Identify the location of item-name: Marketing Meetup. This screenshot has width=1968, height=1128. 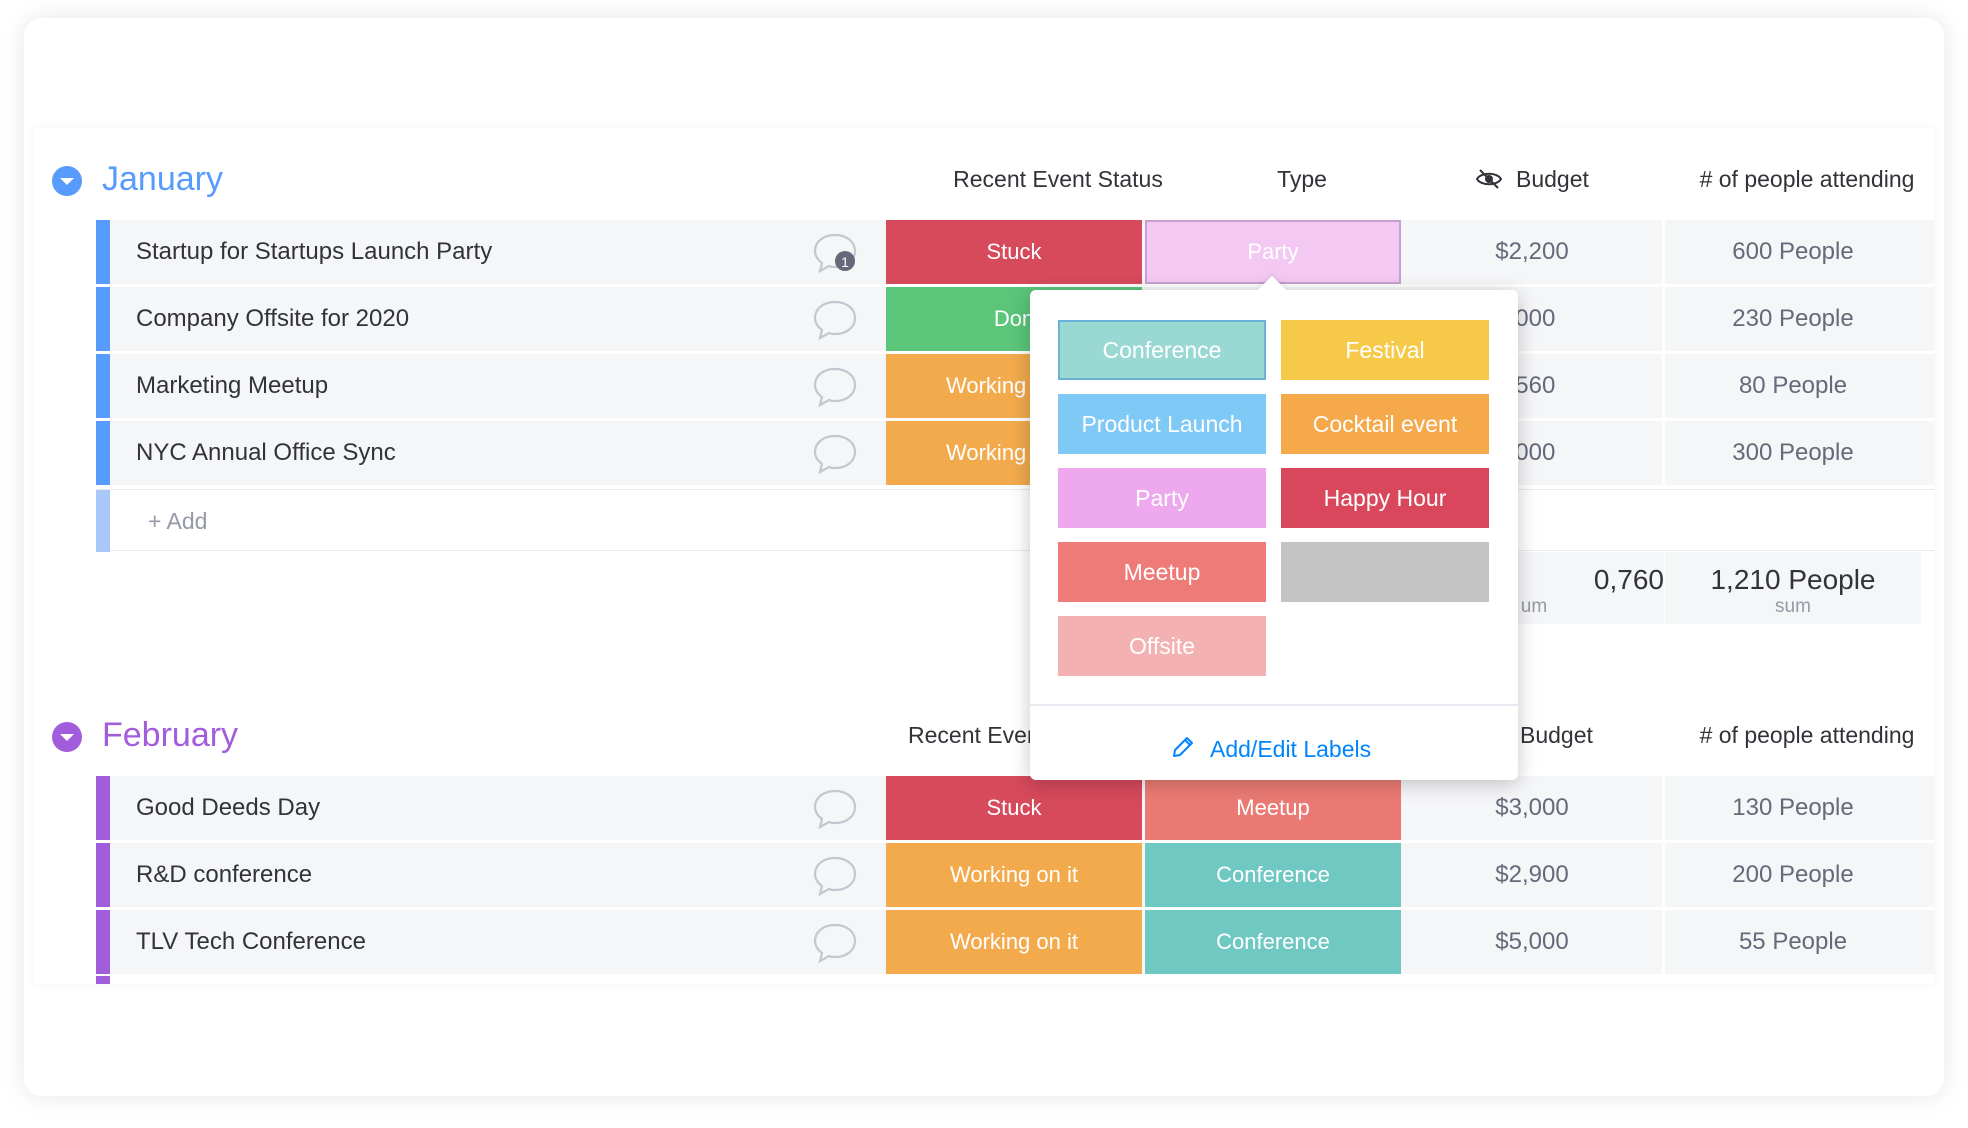
(232, 386).